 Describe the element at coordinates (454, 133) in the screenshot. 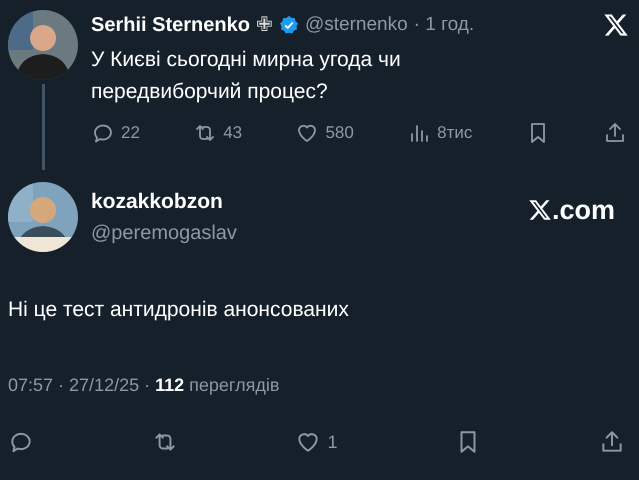

I see `action-count: 8тис` at that location.